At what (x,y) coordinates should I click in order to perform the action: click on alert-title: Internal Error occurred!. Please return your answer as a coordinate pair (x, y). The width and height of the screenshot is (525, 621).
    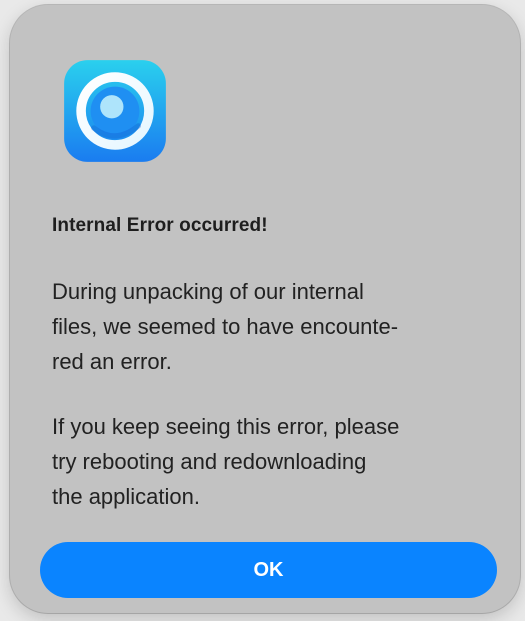
    Looking at the image, I should click on (160, 225).